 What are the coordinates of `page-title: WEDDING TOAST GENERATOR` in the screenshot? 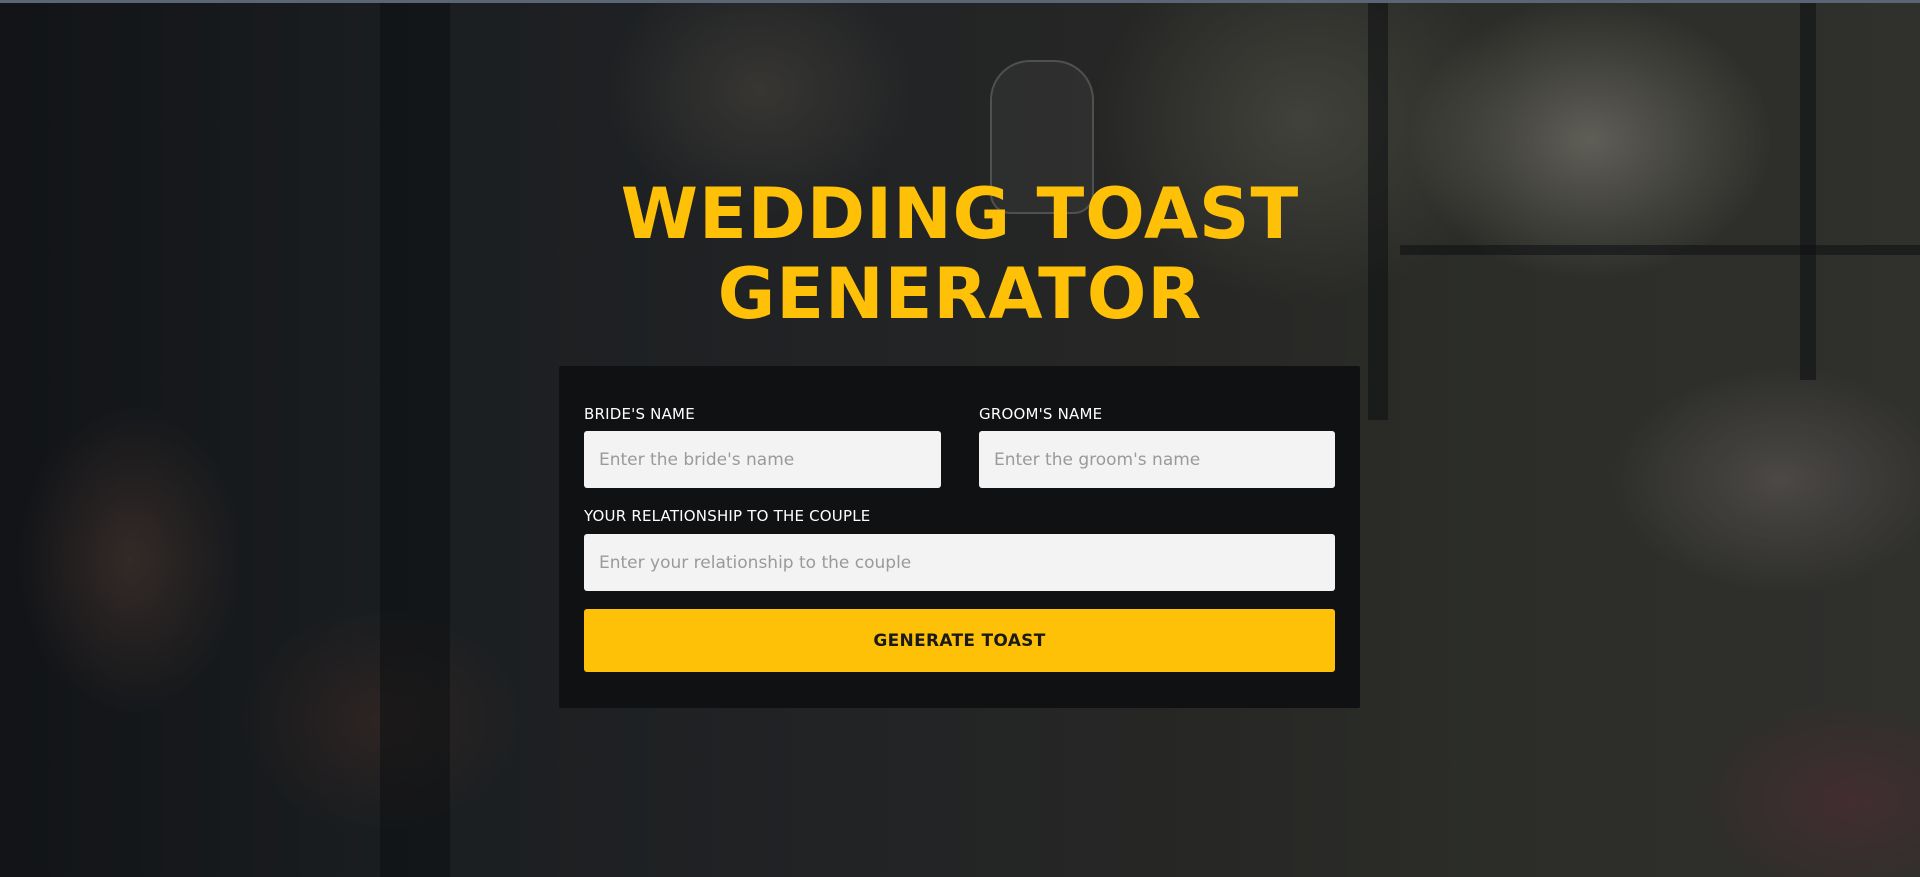 It's located at (960, 254).